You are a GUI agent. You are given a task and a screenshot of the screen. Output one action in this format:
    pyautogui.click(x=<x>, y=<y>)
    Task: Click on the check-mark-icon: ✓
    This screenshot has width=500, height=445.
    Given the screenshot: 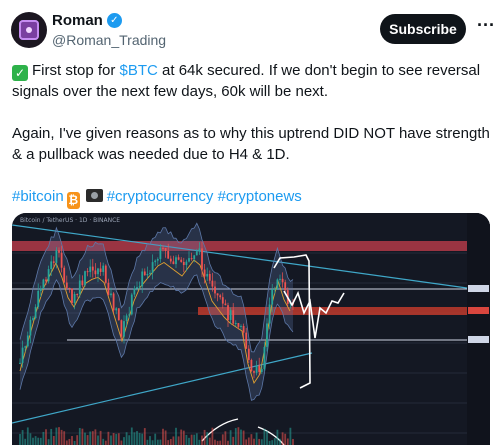 What is the action you would take?
    pyautogui.click(x=20, y=73)
    